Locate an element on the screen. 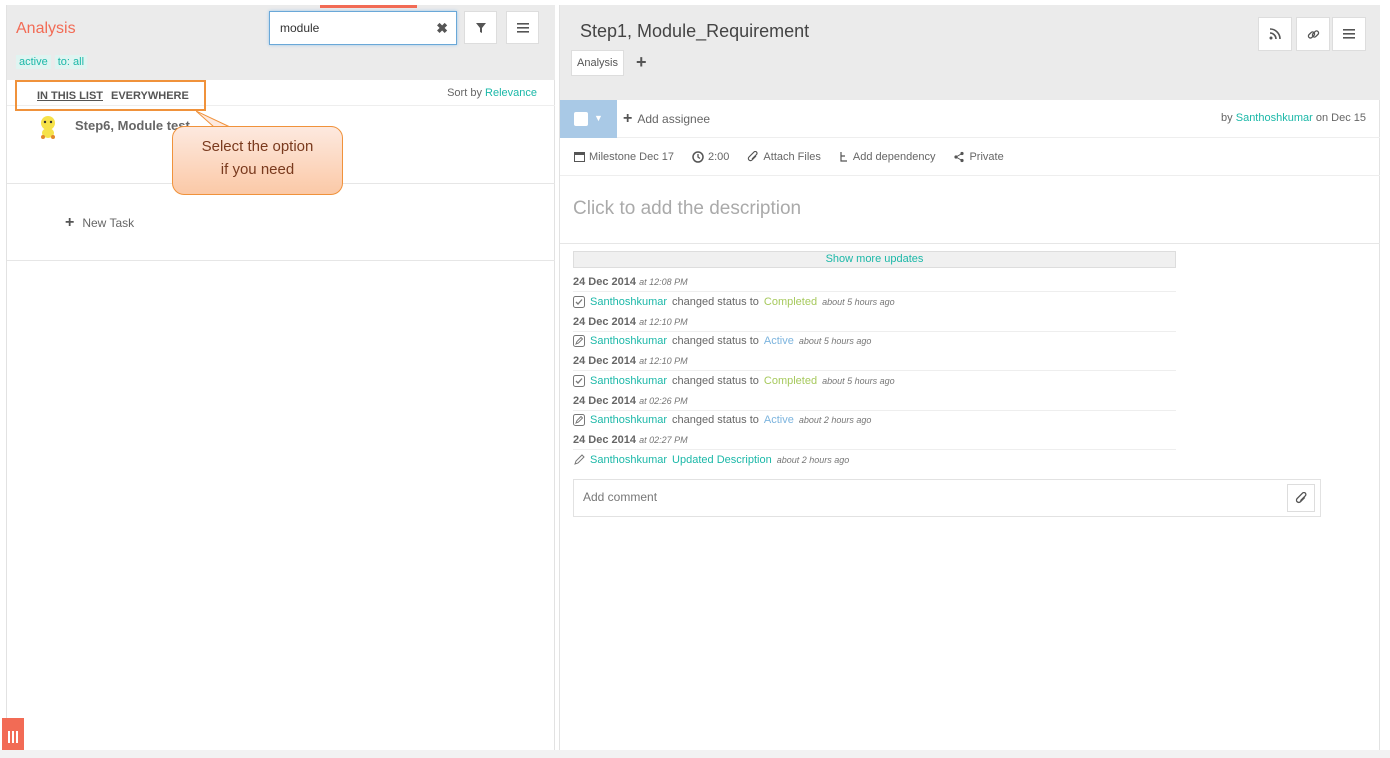 The width and height of the screenshot is (1390, 758). task-name: Step6, Module test is located at coordinates (132, 125).